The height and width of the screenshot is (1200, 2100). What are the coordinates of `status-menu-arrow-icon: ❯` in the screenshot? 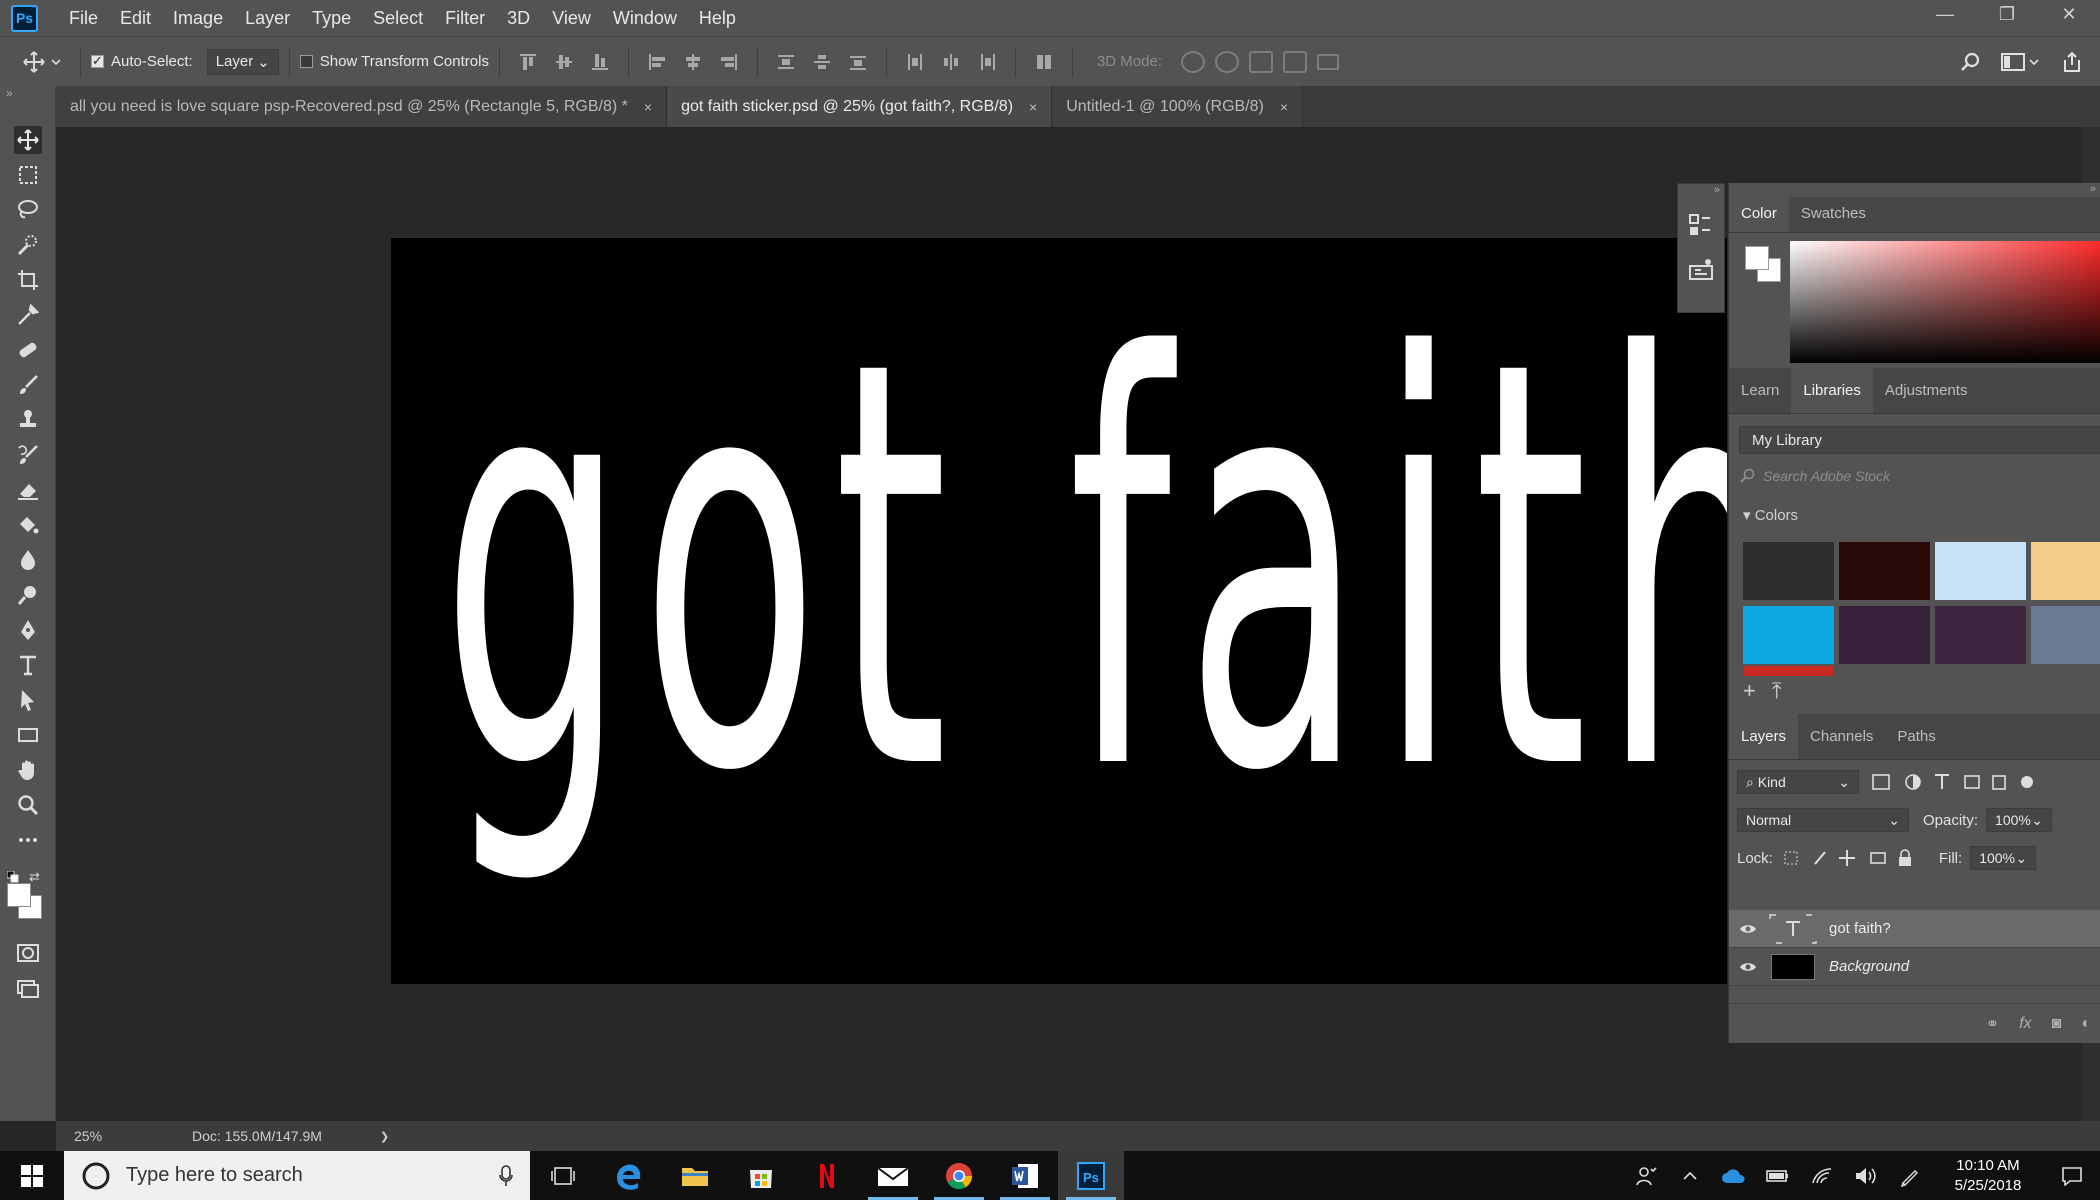 It's located at (384, 1136).